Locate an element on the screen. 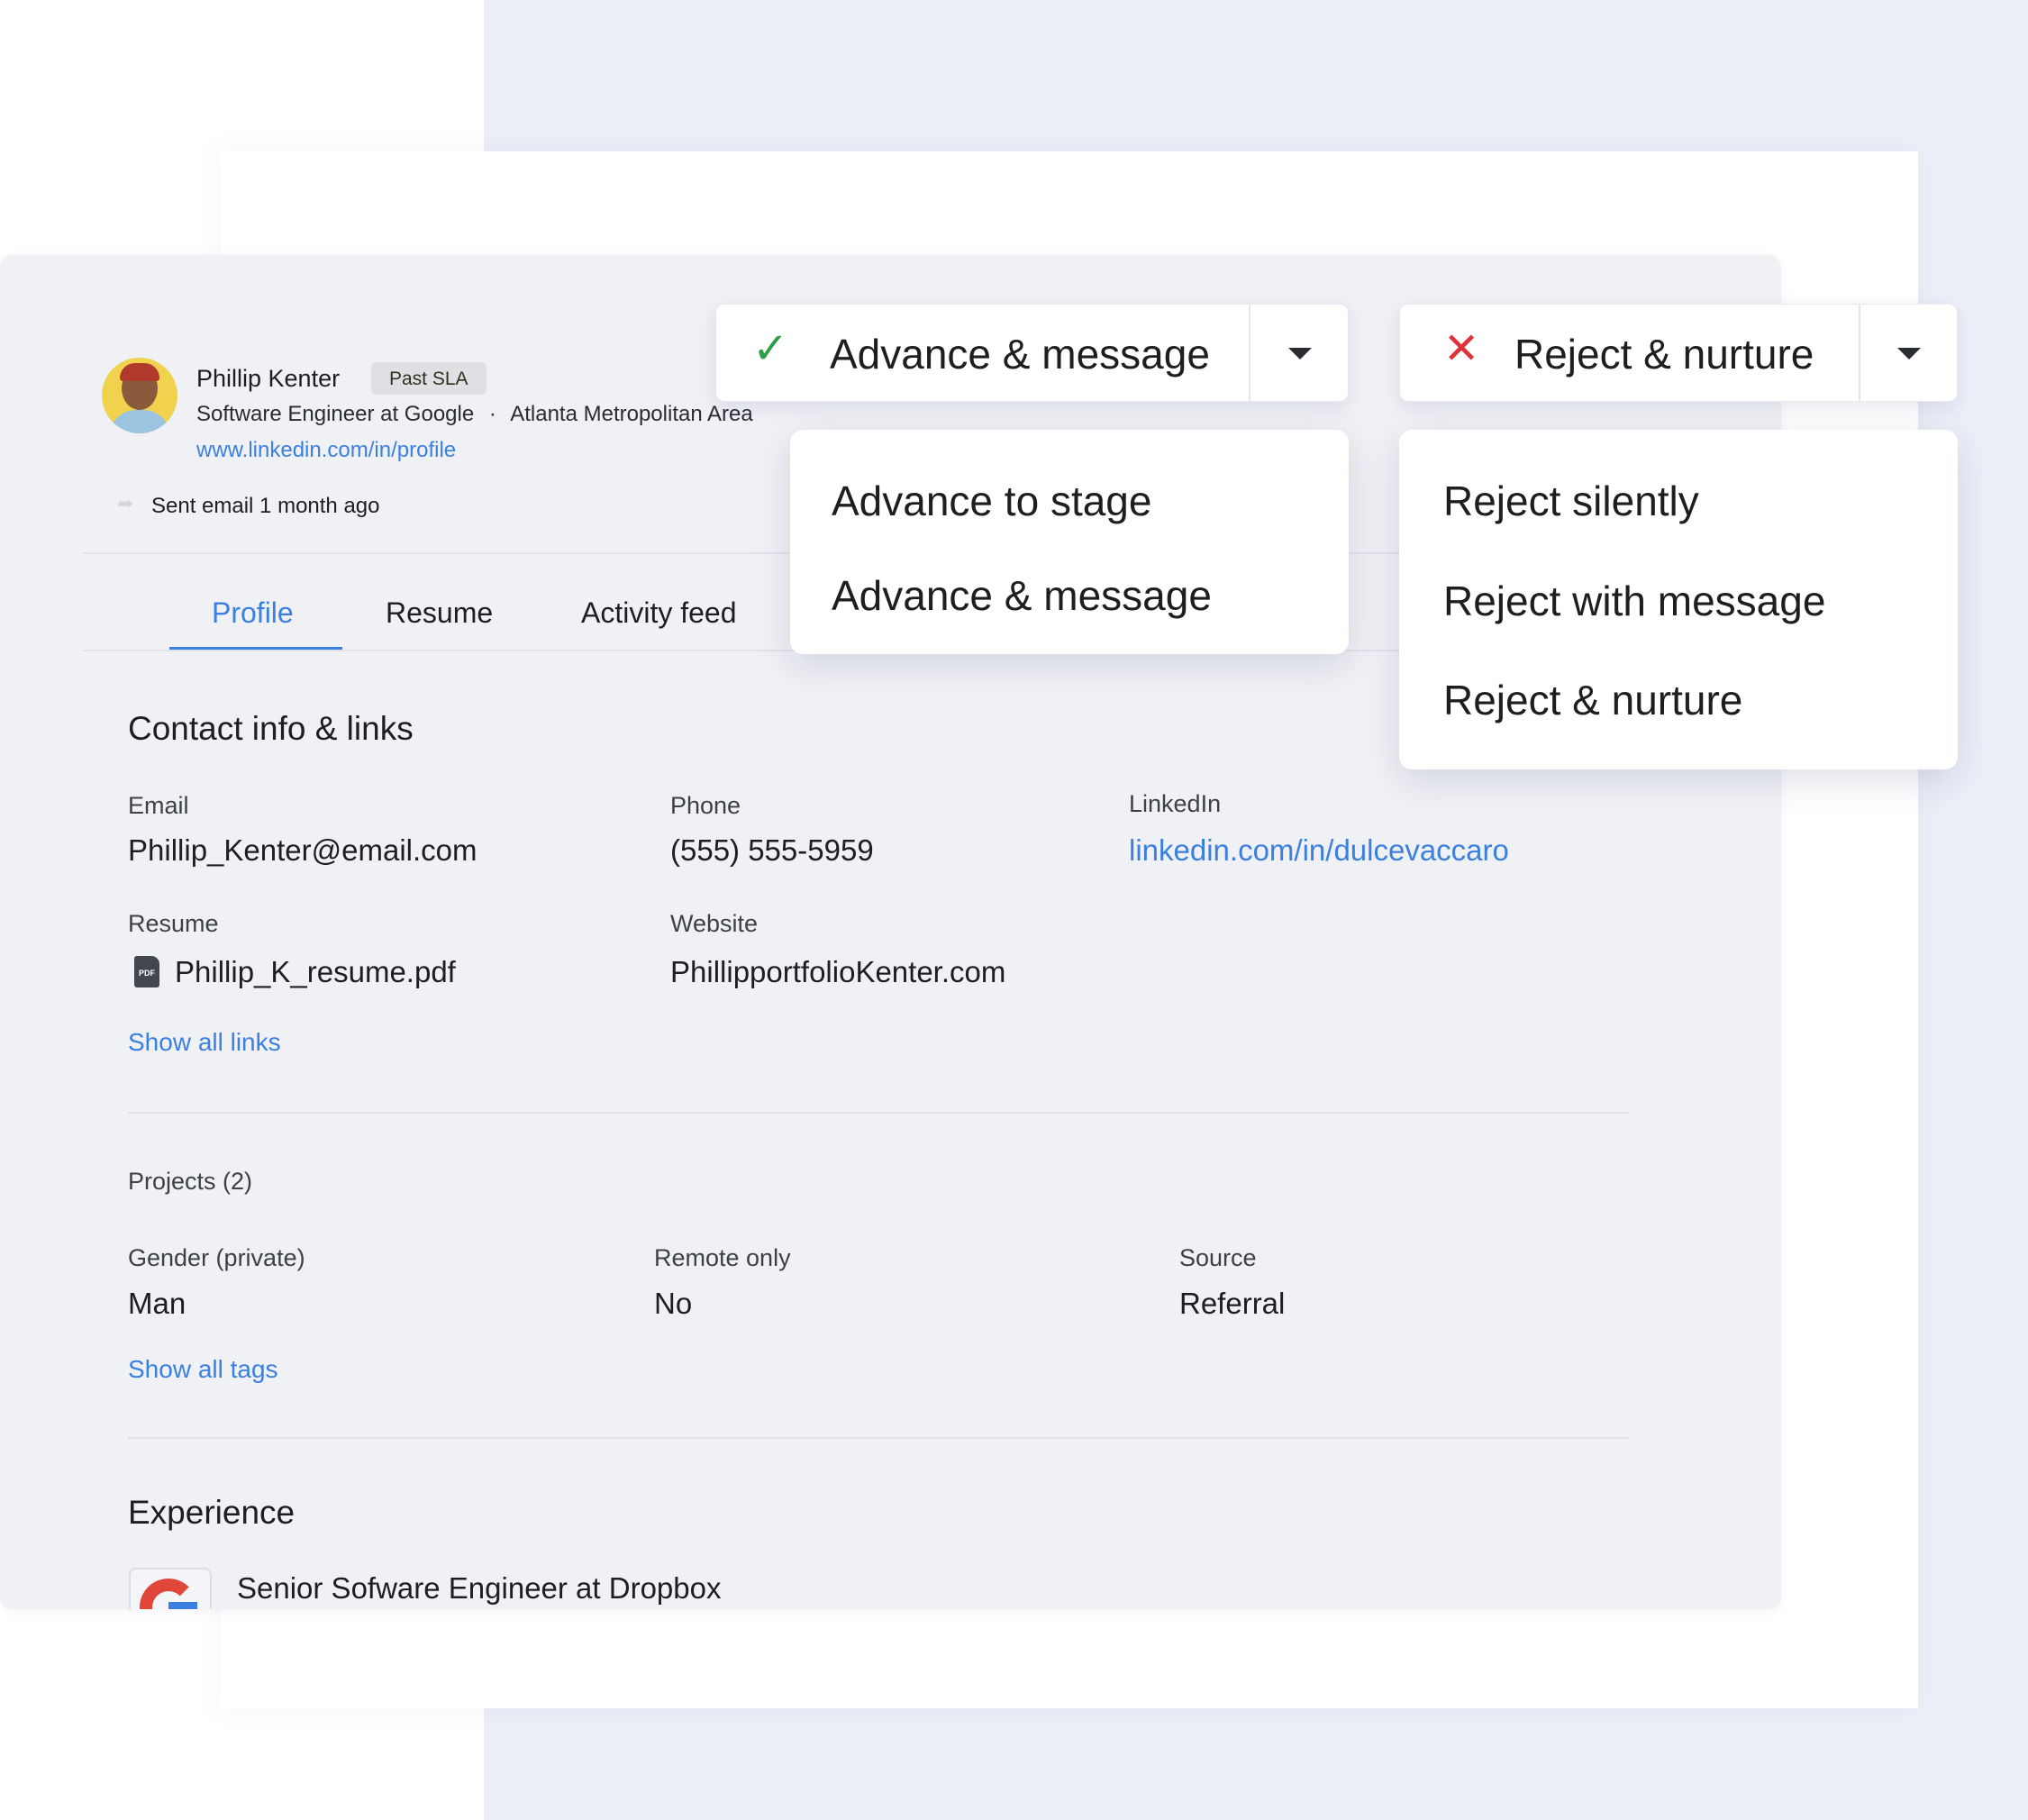  headline-text: Software Engineer at Google is located at coordinates (335, 414).